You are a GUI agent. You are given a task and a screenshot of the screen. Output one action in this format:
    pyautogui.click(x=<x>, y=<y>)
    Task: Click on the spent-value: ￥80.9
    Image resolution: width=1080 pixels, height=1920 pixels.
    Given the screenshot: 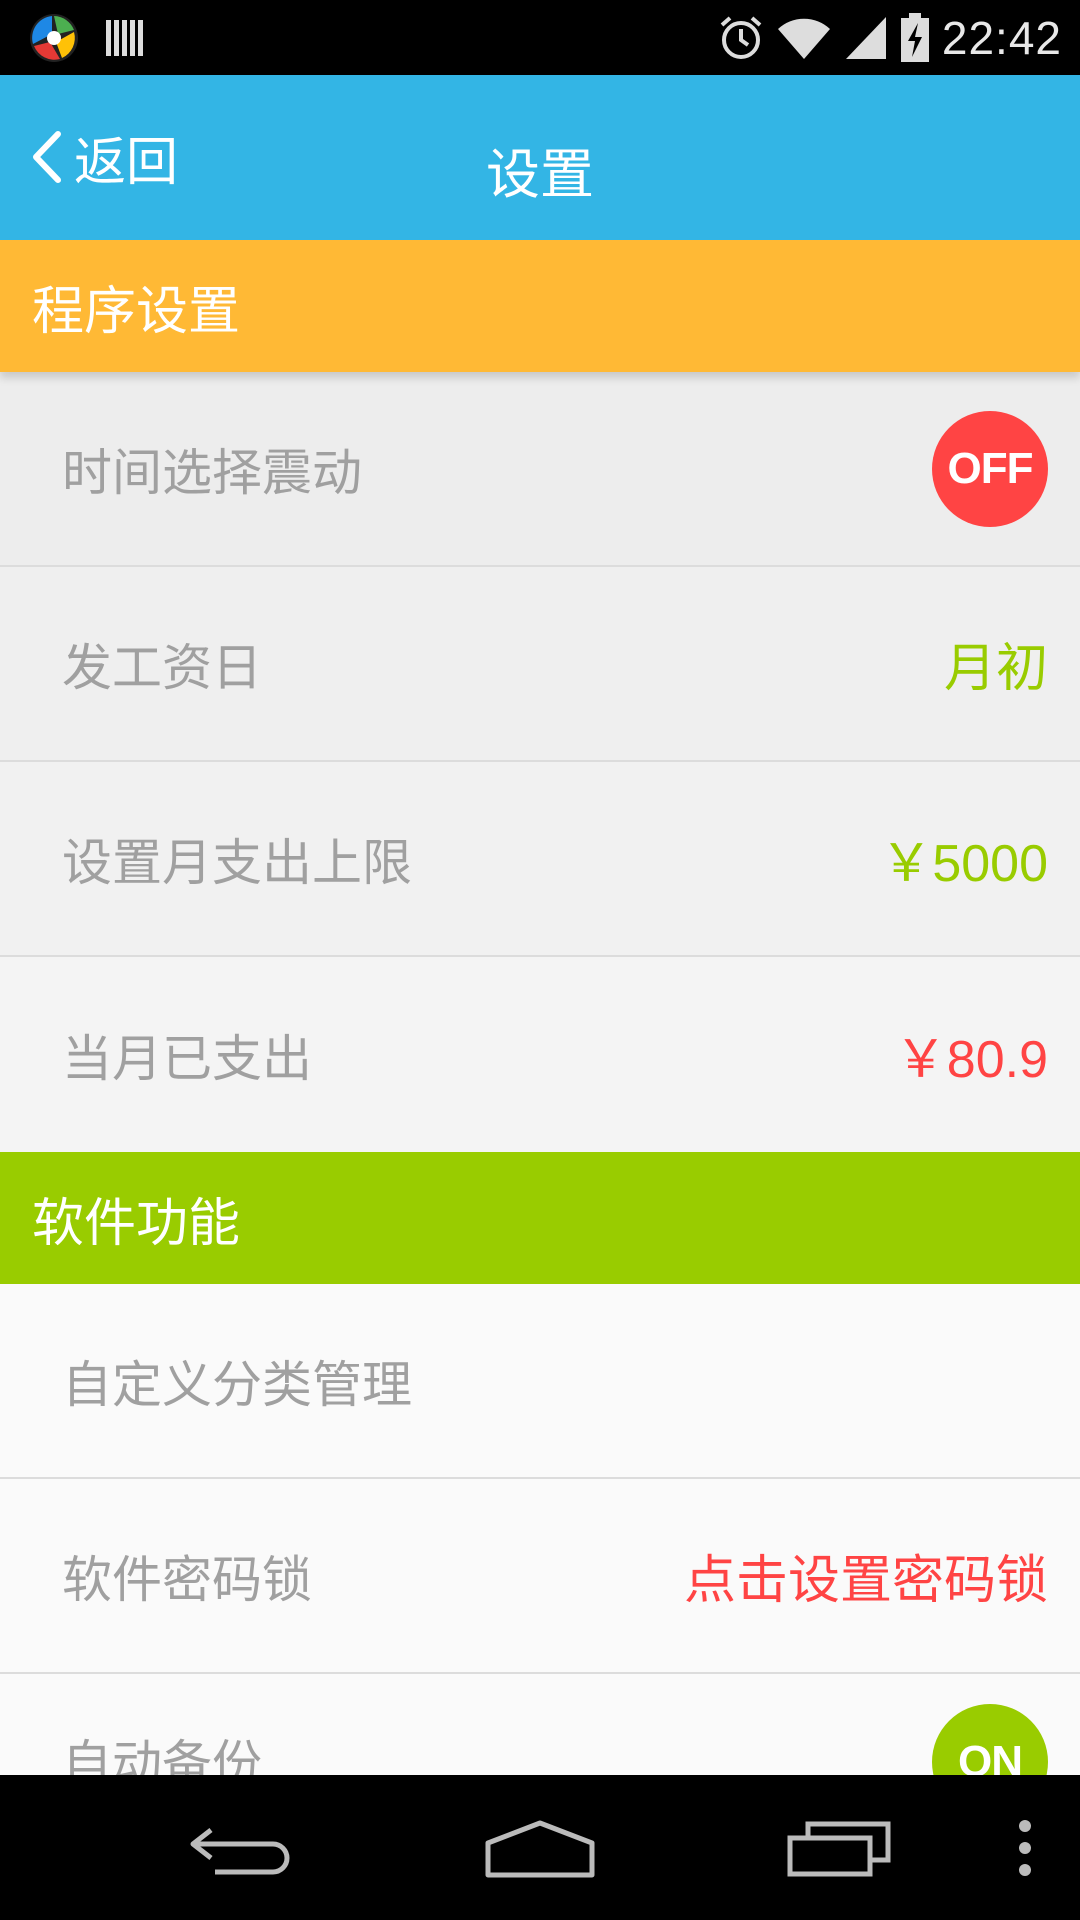 What is the action you would take?
    pyautogui.click(x=971, y=1060)
    